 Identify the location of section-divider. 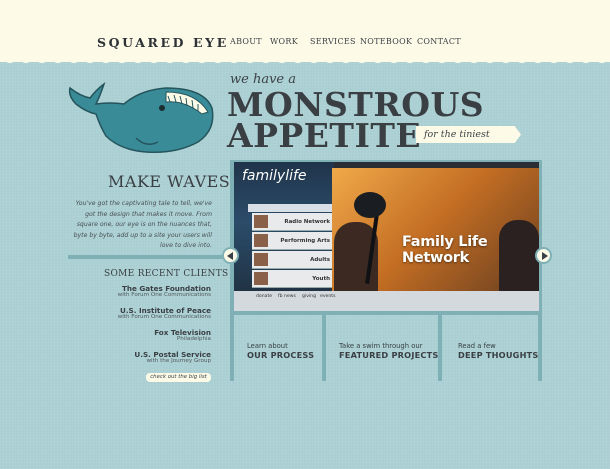
(149, 257).